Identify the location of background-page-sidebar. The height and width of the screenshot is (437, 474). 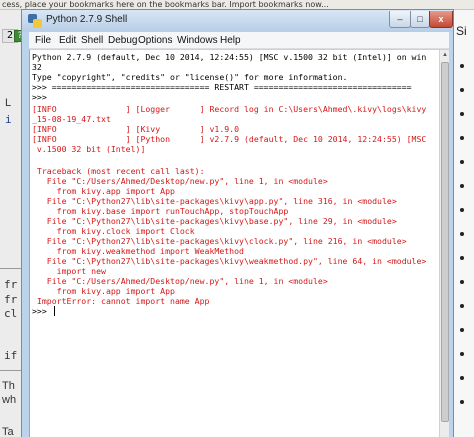
(463, 223).